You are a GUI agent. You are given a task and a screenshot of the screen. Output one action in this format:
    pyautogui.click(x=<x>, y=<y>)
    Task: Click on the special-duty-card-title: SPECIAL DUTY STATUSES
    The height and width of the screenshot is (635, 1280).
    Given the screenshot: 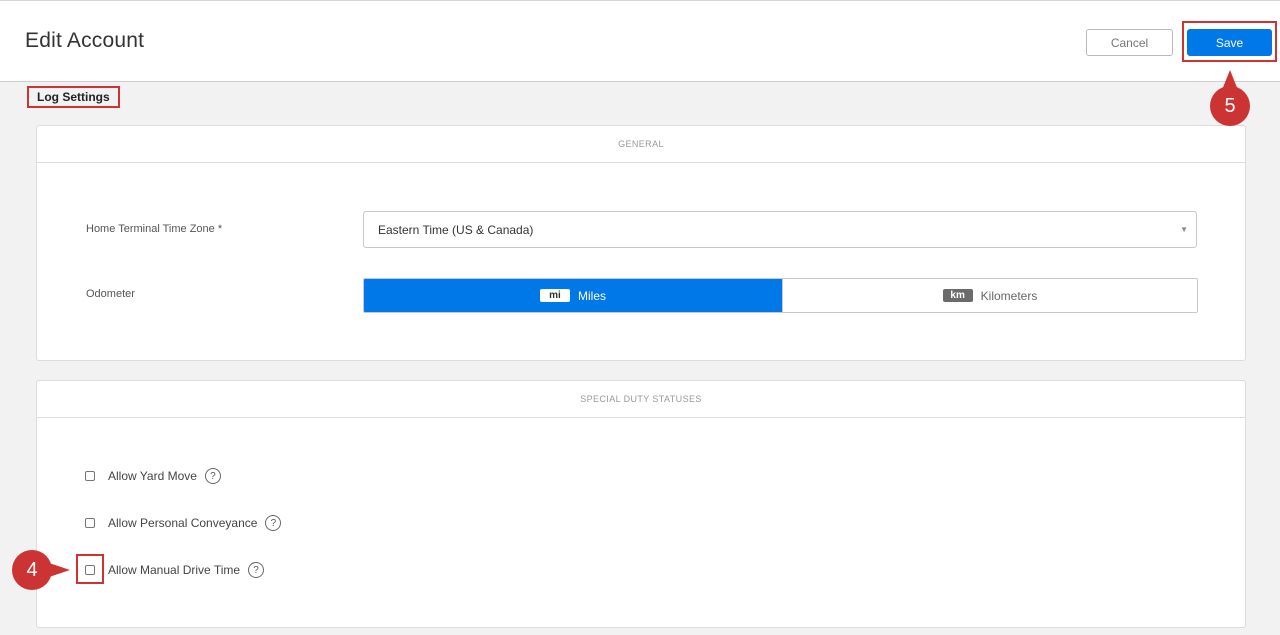 What is the action you would take?
    pyautogui.click(x=641, y=399)
    